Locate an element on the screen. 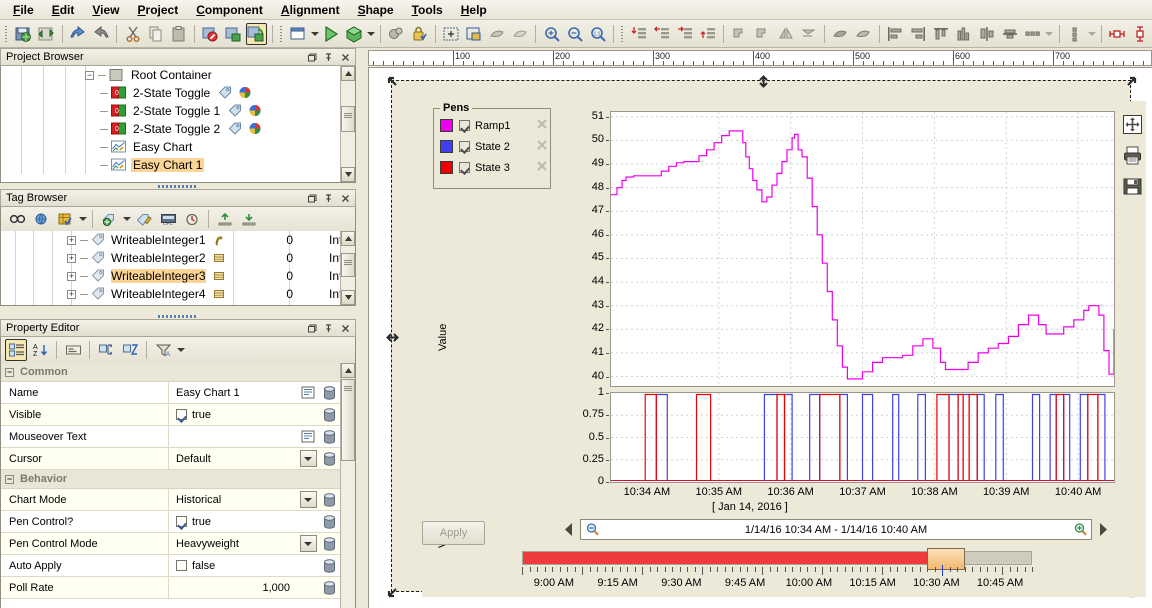  align-right-icon is located at coordinates (685, 34).